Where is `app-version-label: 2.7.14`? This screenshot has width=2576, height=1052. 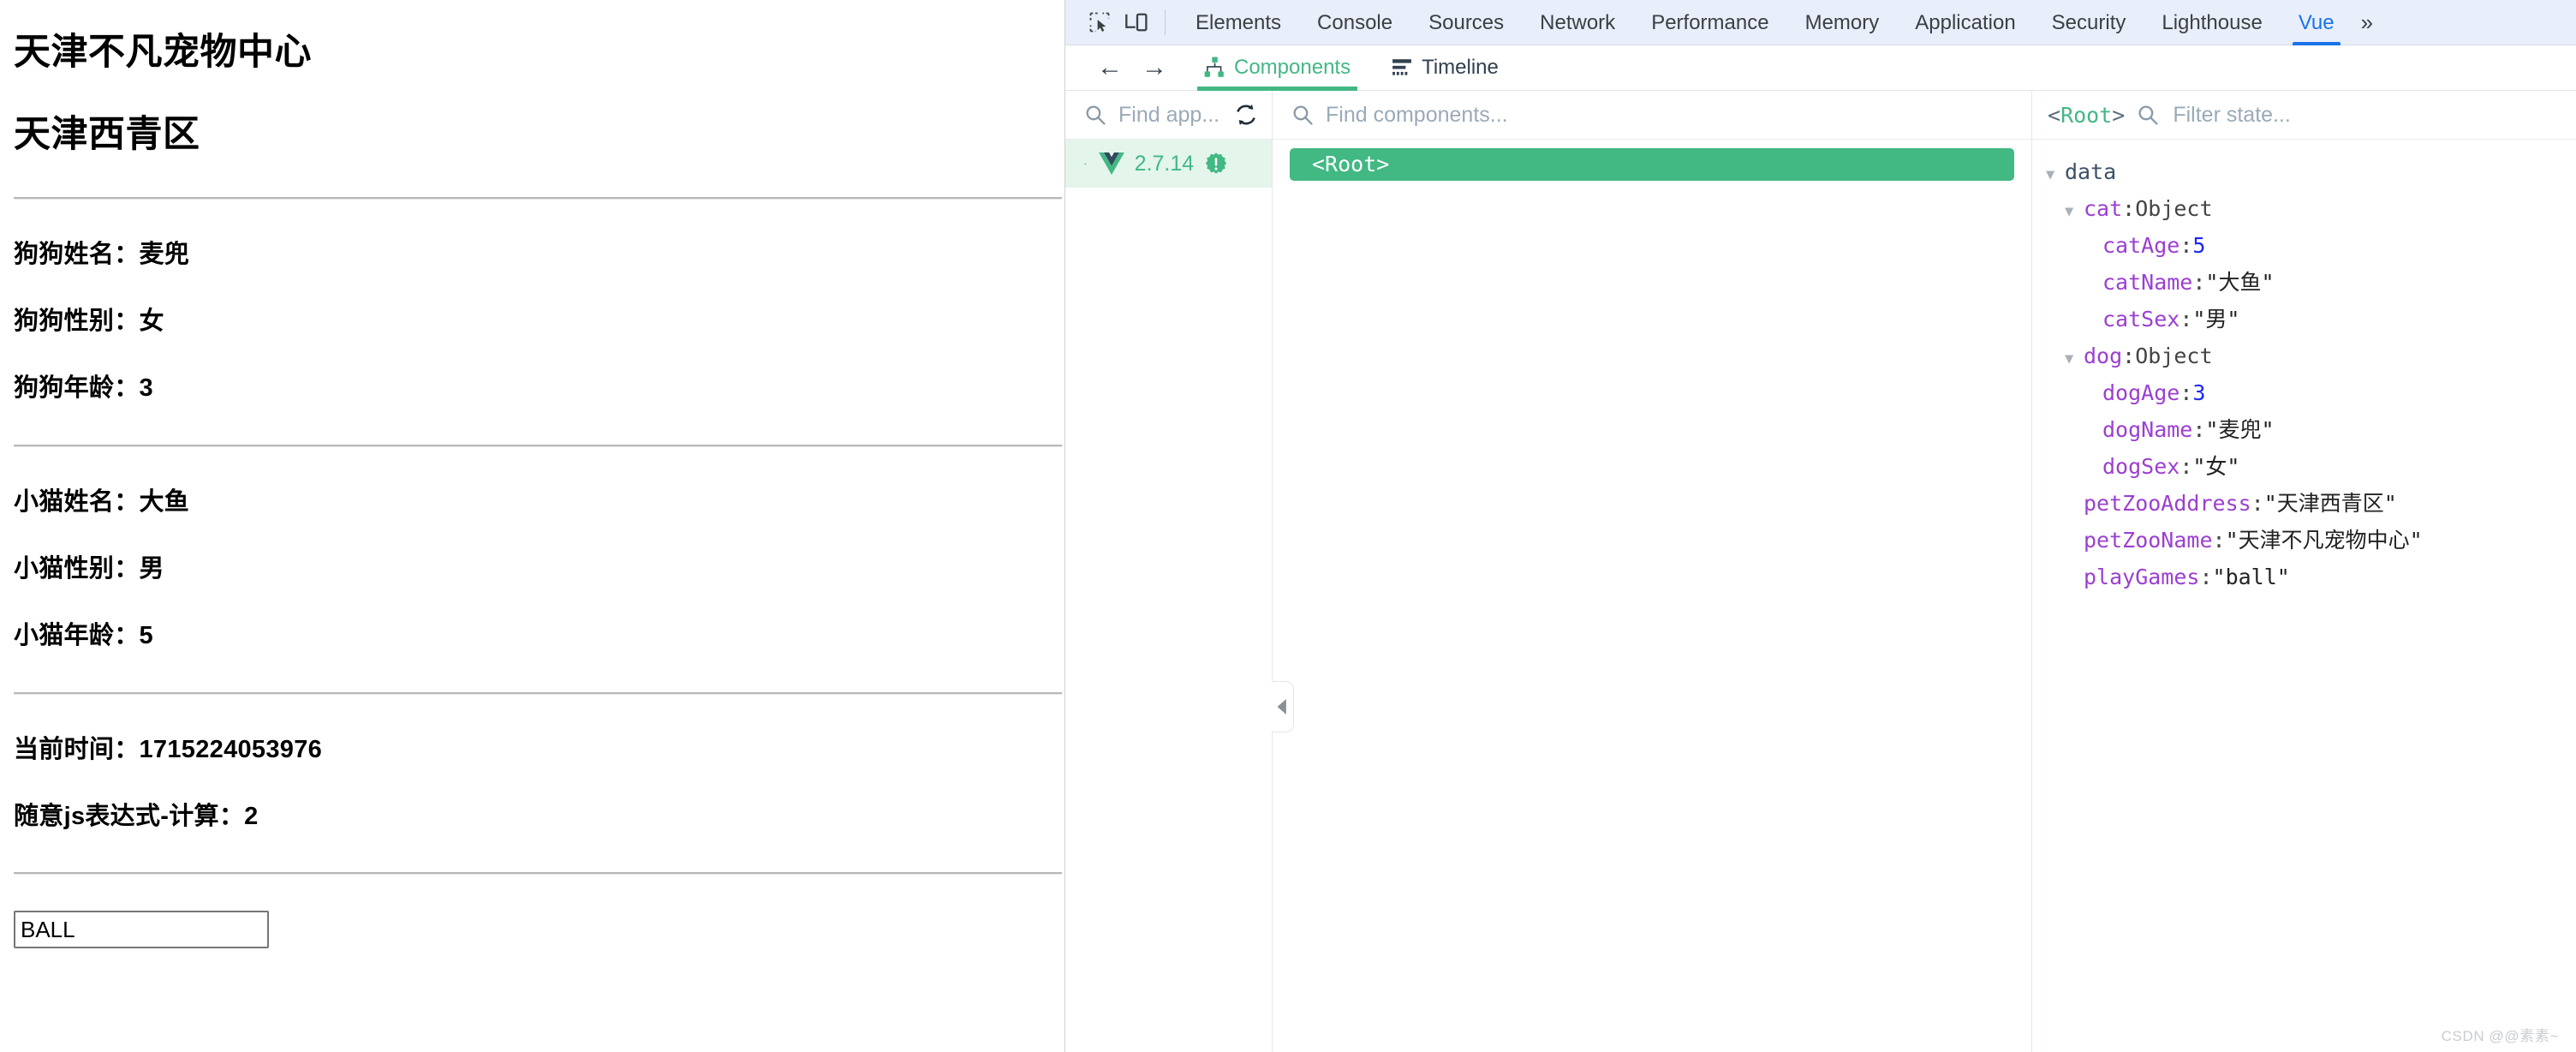
app-version-label: 2.7.14 is located at coordinates (1164, 163).